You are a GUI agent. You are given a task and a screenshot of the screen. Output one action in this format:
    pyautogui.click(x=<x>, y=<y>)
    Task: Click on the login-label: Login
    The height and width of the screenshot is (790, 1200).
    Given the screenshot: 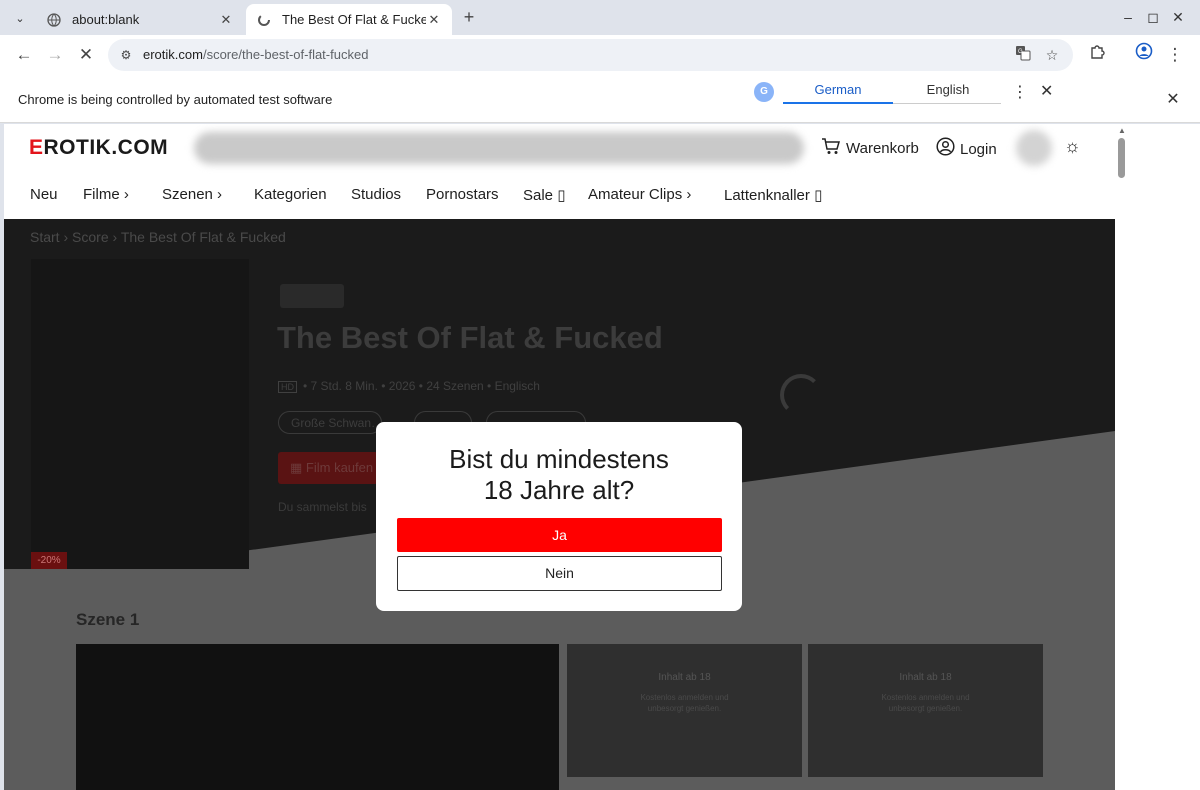 What is the action you would take?
    pyautogui.click(x=978, y=149)
    